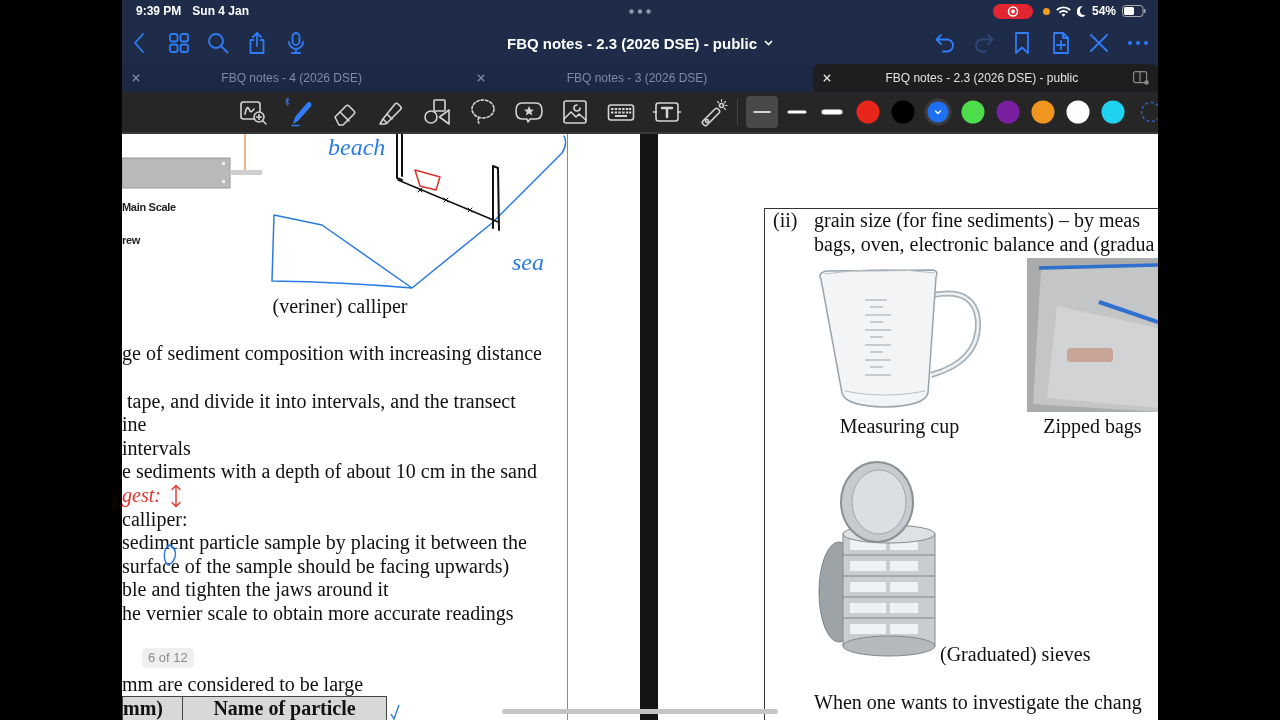 Image resolution: width=1280 pixels, height=720 pixels. I want to click on lasso-icon, so click(483, 112).